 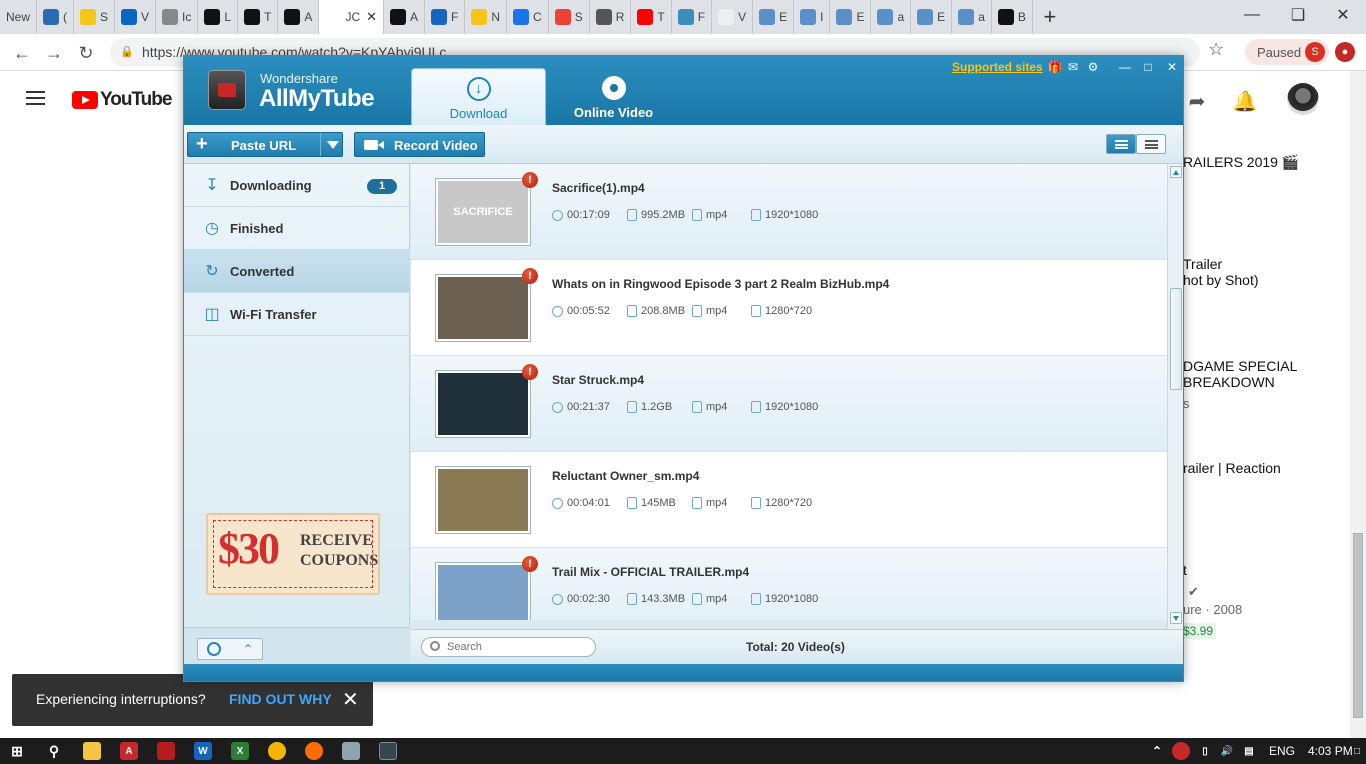 I want to click on sidebar-item-converted: ↻ Converted, so click(x=297, y=271).